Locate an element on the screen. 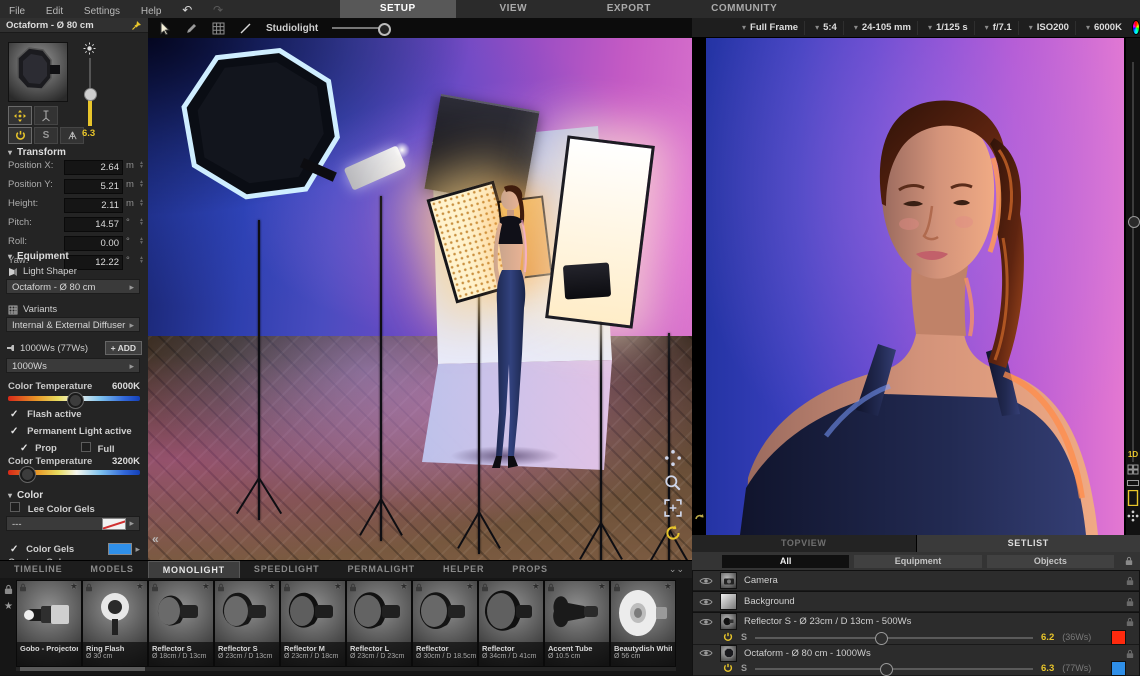  transform-section-header: ▾Transform is located at coordinates (37, 152).